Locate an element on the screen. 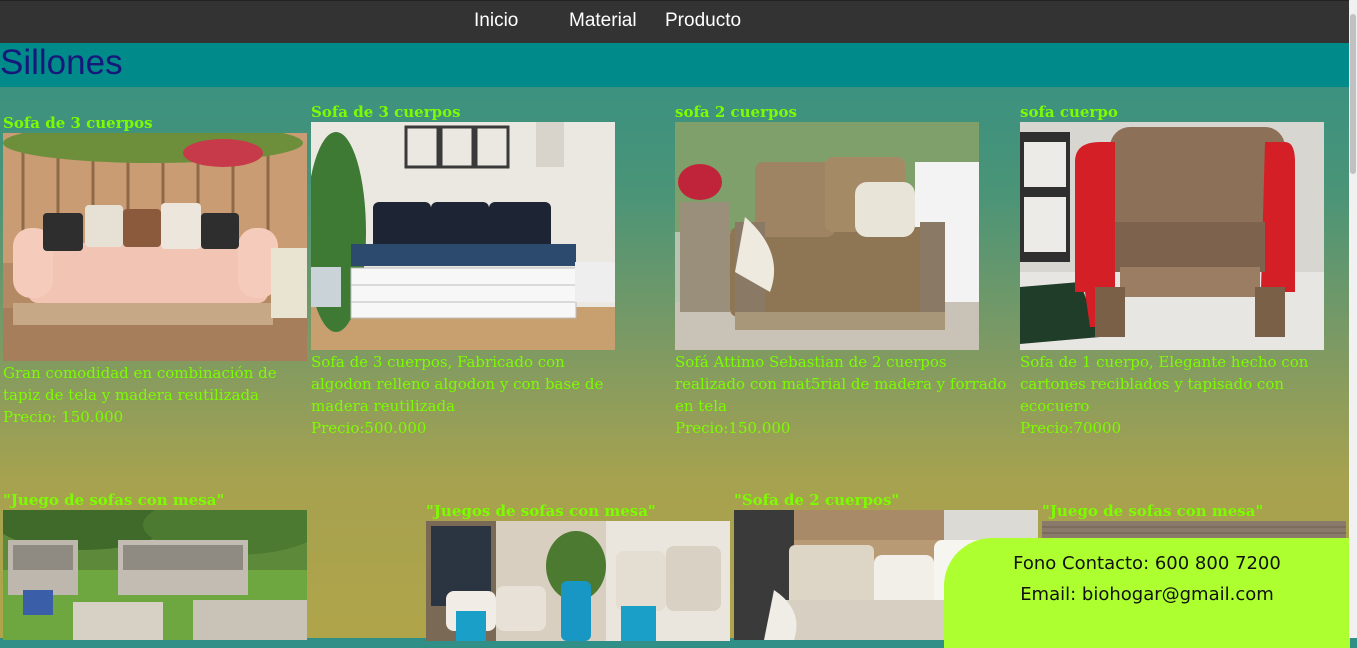 This screenshot has height=648, width=1357. contact-email: Email: biohogar@gmail.com is located at coordinates (1147, 594).